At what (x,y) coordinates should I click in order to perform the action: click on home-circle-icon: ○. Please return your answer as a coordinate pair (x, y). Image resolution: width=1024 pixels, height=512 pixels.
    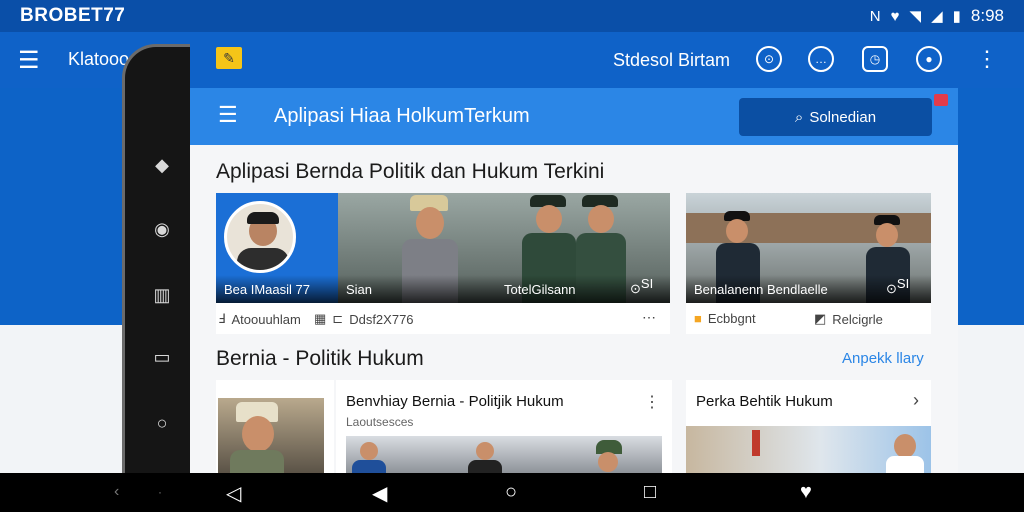
    Looking at the image, I should click on (162, 423).